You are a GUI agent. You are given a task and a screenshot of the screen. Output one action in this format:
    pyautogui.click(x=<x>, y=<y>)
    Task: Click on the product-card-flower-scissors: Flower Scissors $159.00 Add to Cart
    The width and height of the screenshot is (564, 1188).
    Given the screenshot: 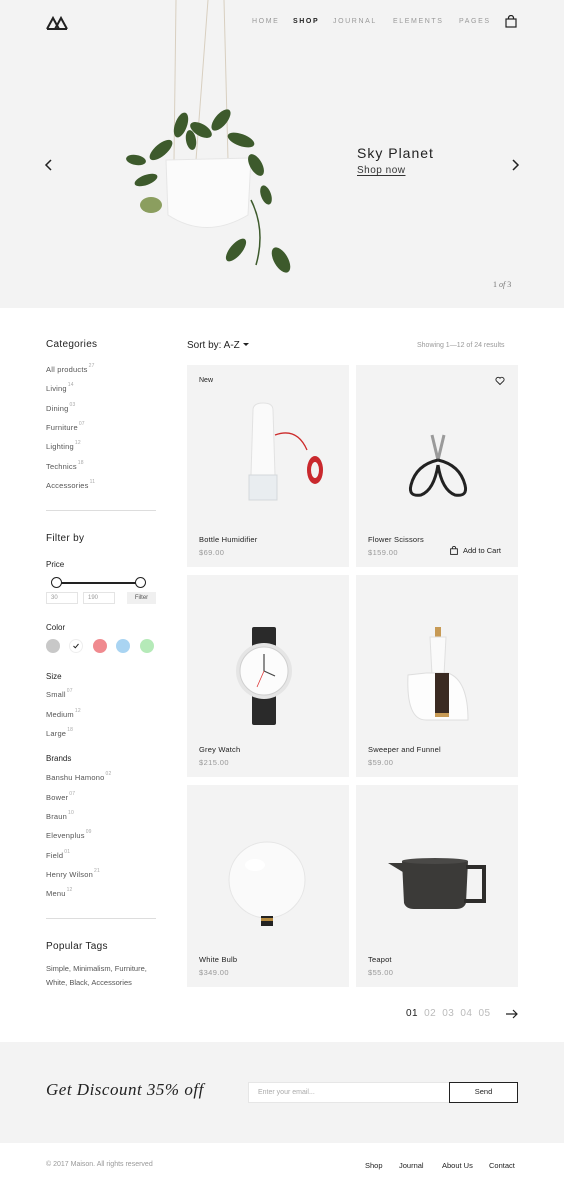 What is the action you would take?
    pyautogui.click(x=437, y=466)
    